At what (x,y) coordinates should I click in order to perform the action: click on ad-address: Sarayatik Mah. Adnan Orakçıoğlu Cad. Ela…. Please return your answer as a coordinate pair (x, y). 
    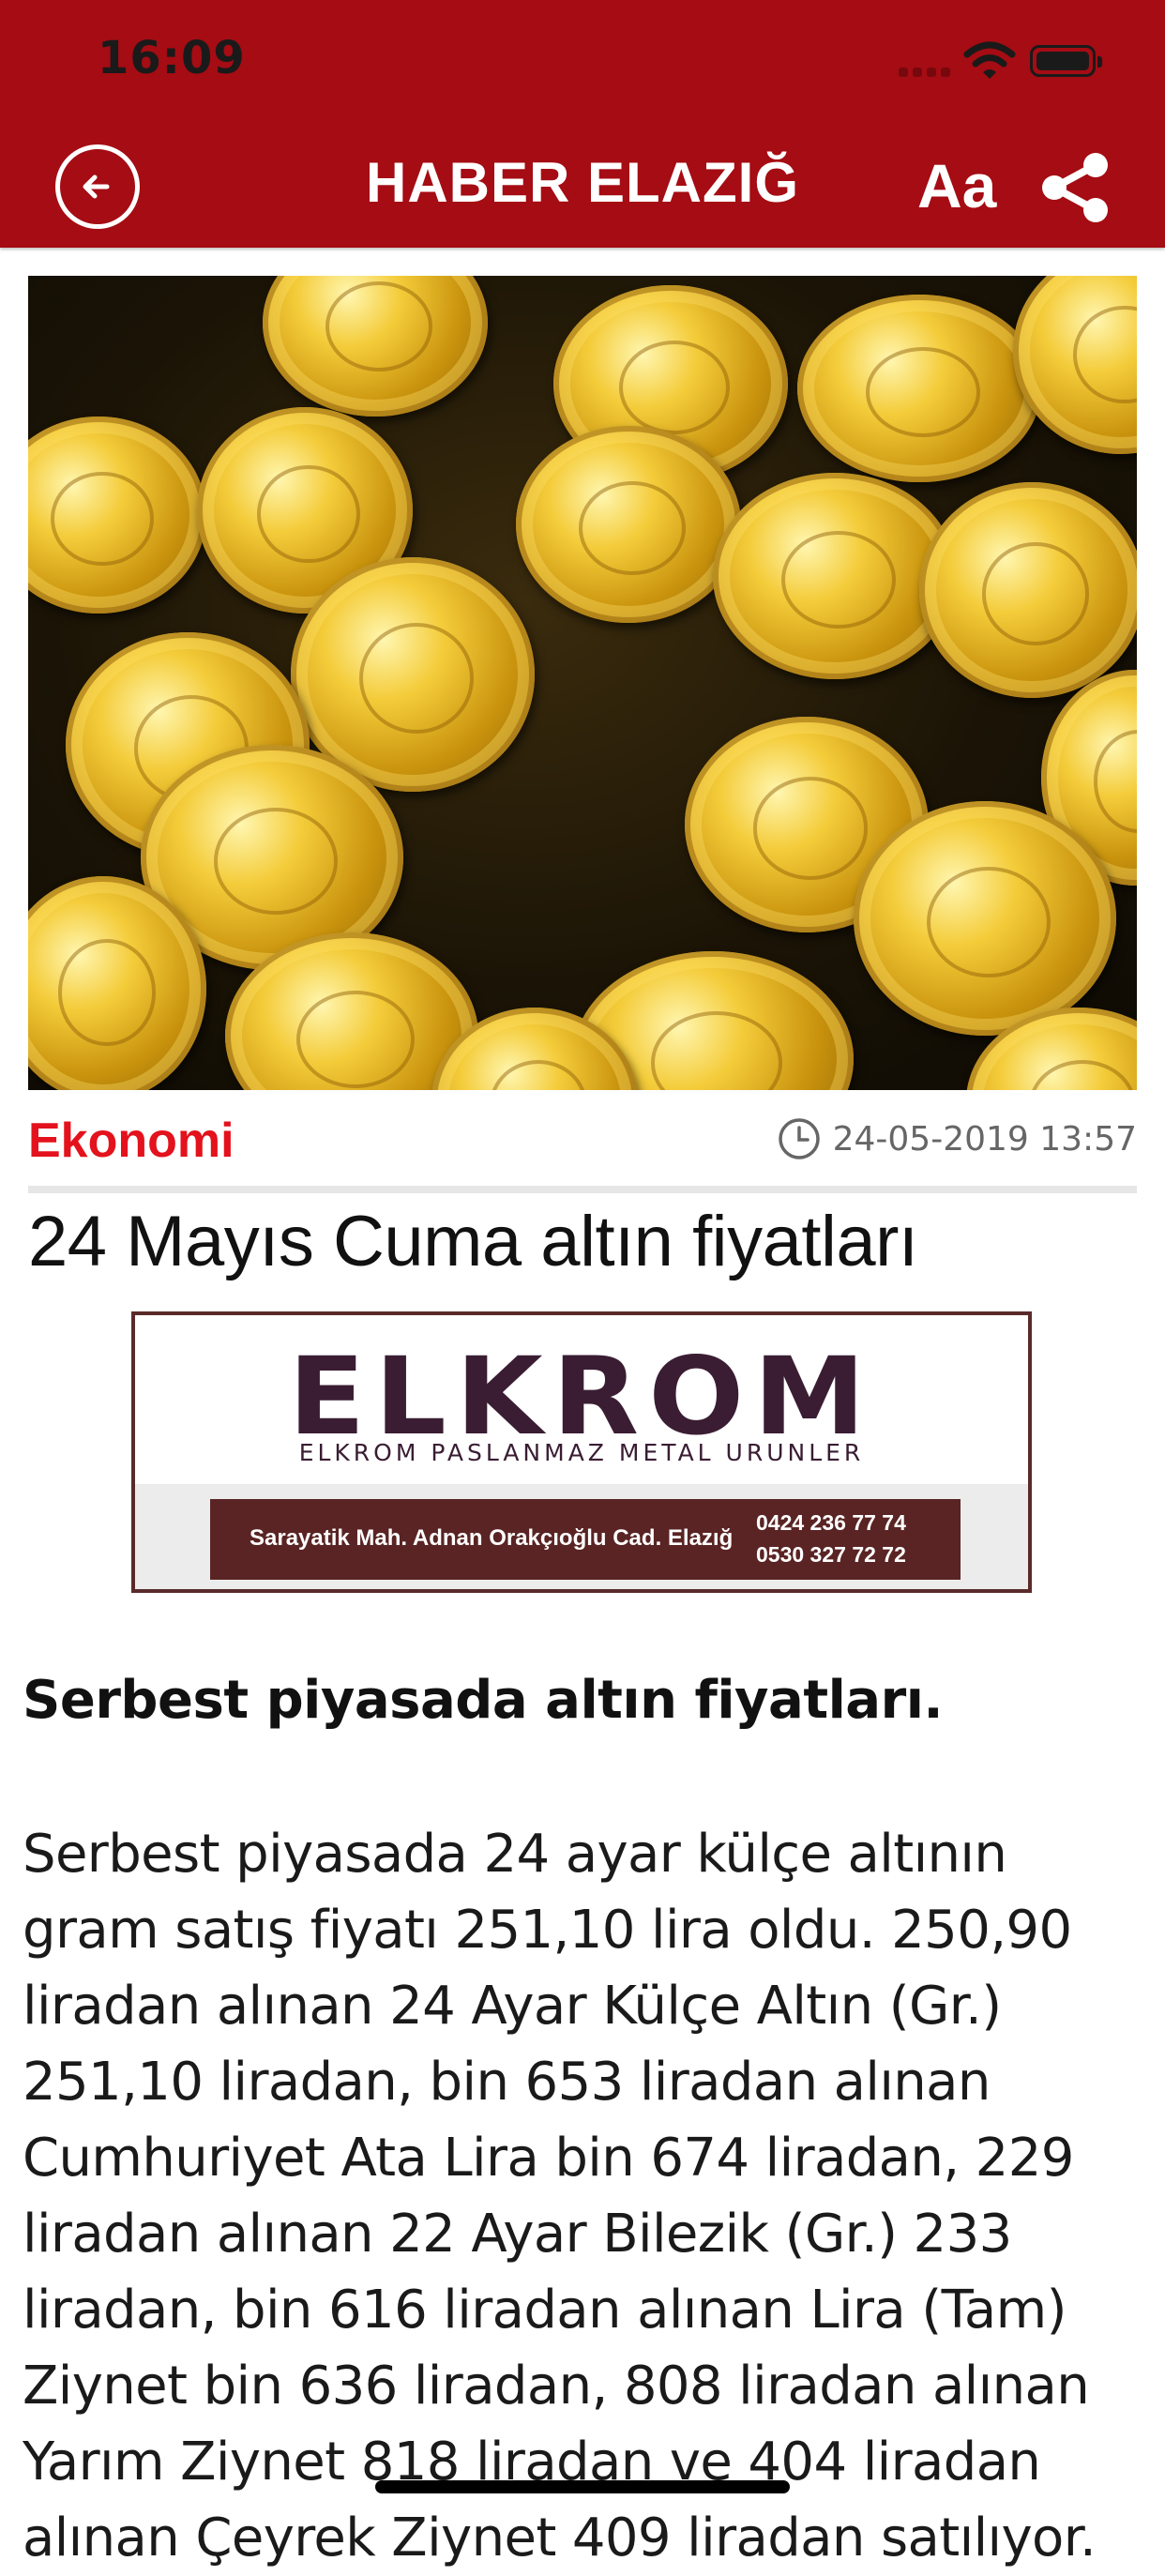
    Looking at the image, I should click on (492, 1538).